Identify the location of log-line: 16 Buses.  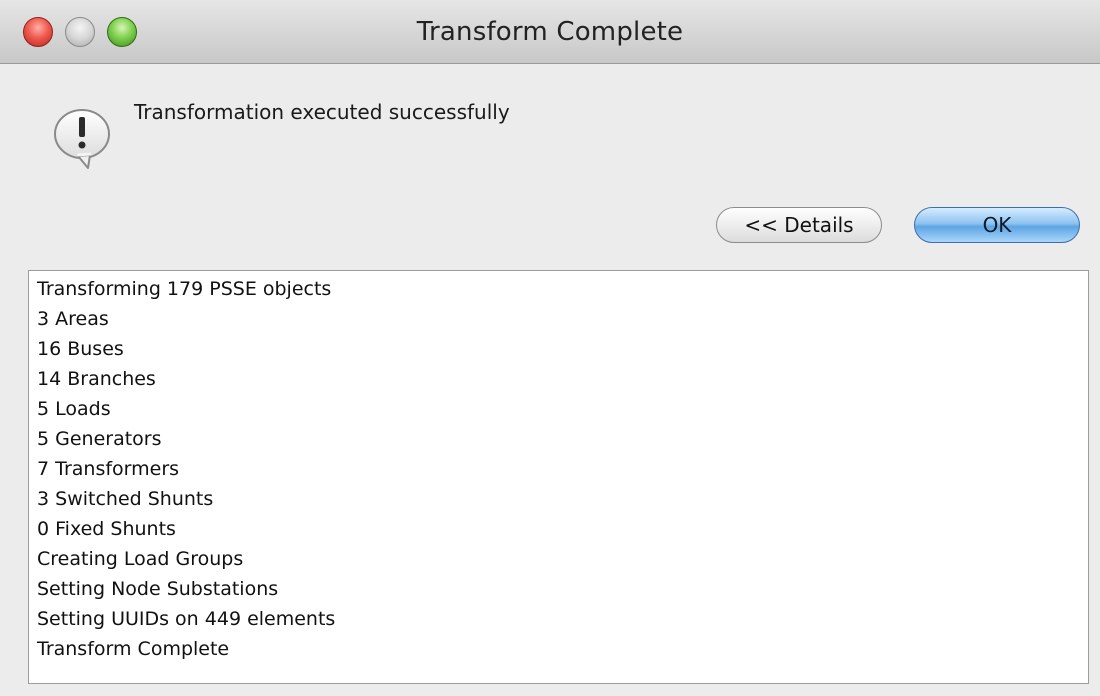
(80, 349).